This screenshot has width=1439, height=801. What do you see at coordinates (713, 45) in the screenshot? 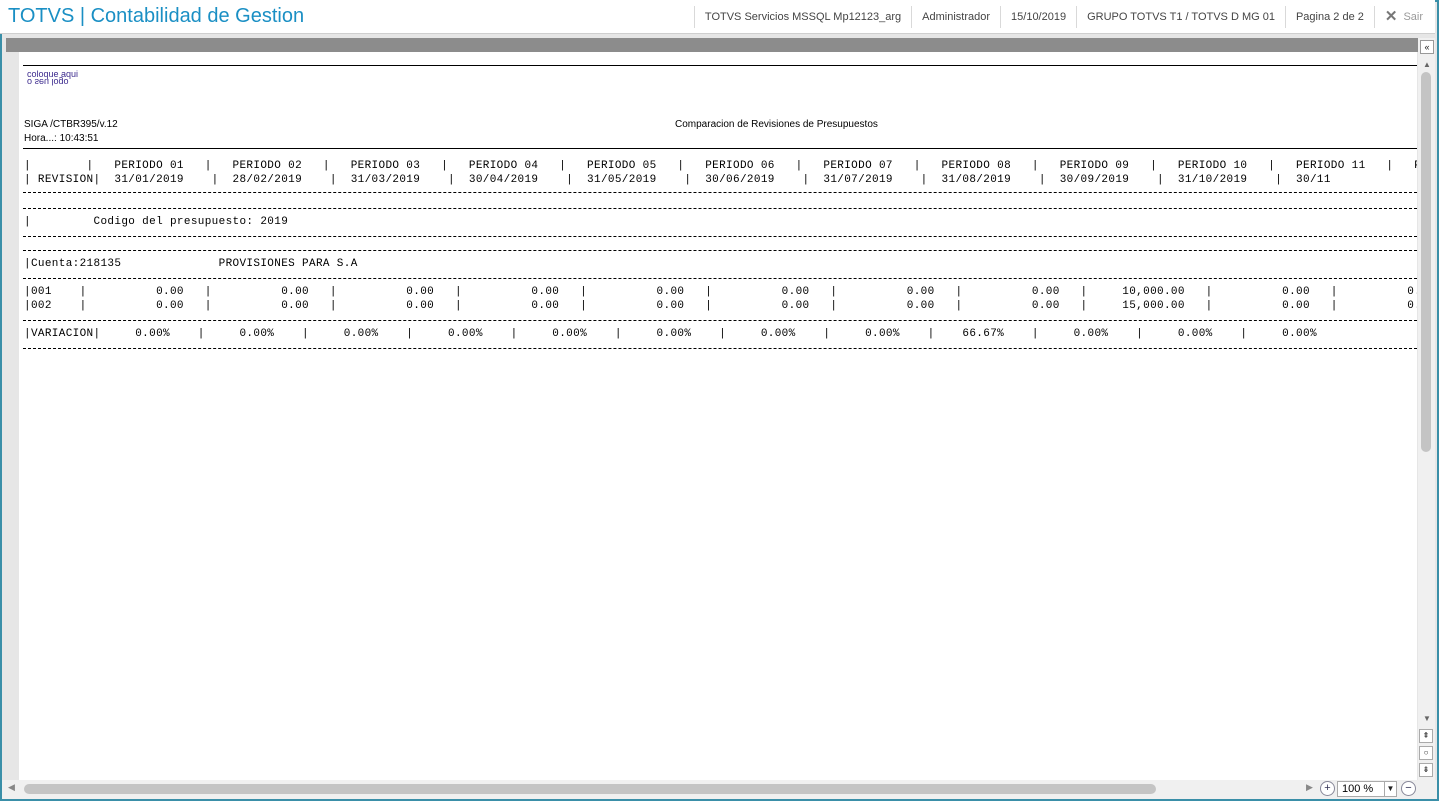
I see `report-top-strip` at bounding box center [713, 45].